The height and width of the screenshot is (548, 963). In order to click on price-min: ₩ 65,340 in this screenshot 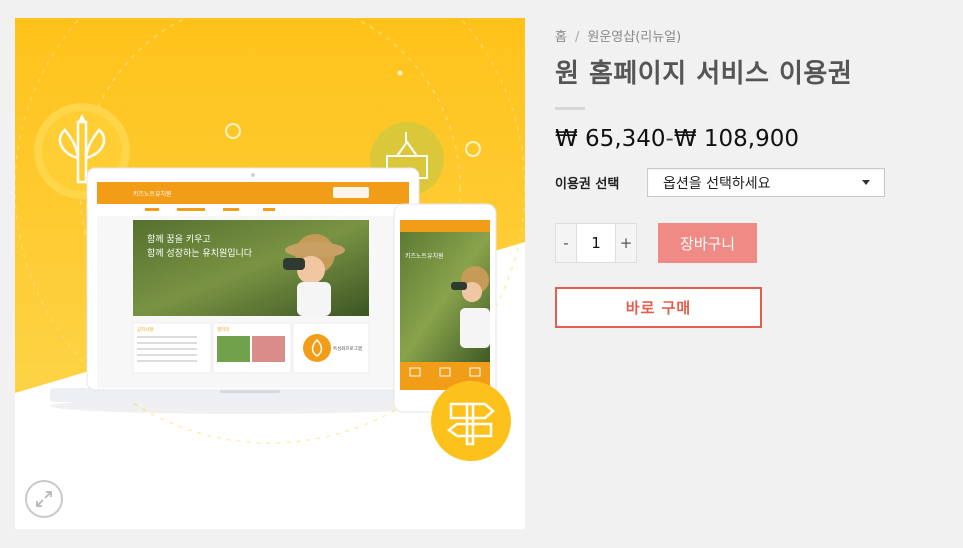, I will do `click(610, 139)`.